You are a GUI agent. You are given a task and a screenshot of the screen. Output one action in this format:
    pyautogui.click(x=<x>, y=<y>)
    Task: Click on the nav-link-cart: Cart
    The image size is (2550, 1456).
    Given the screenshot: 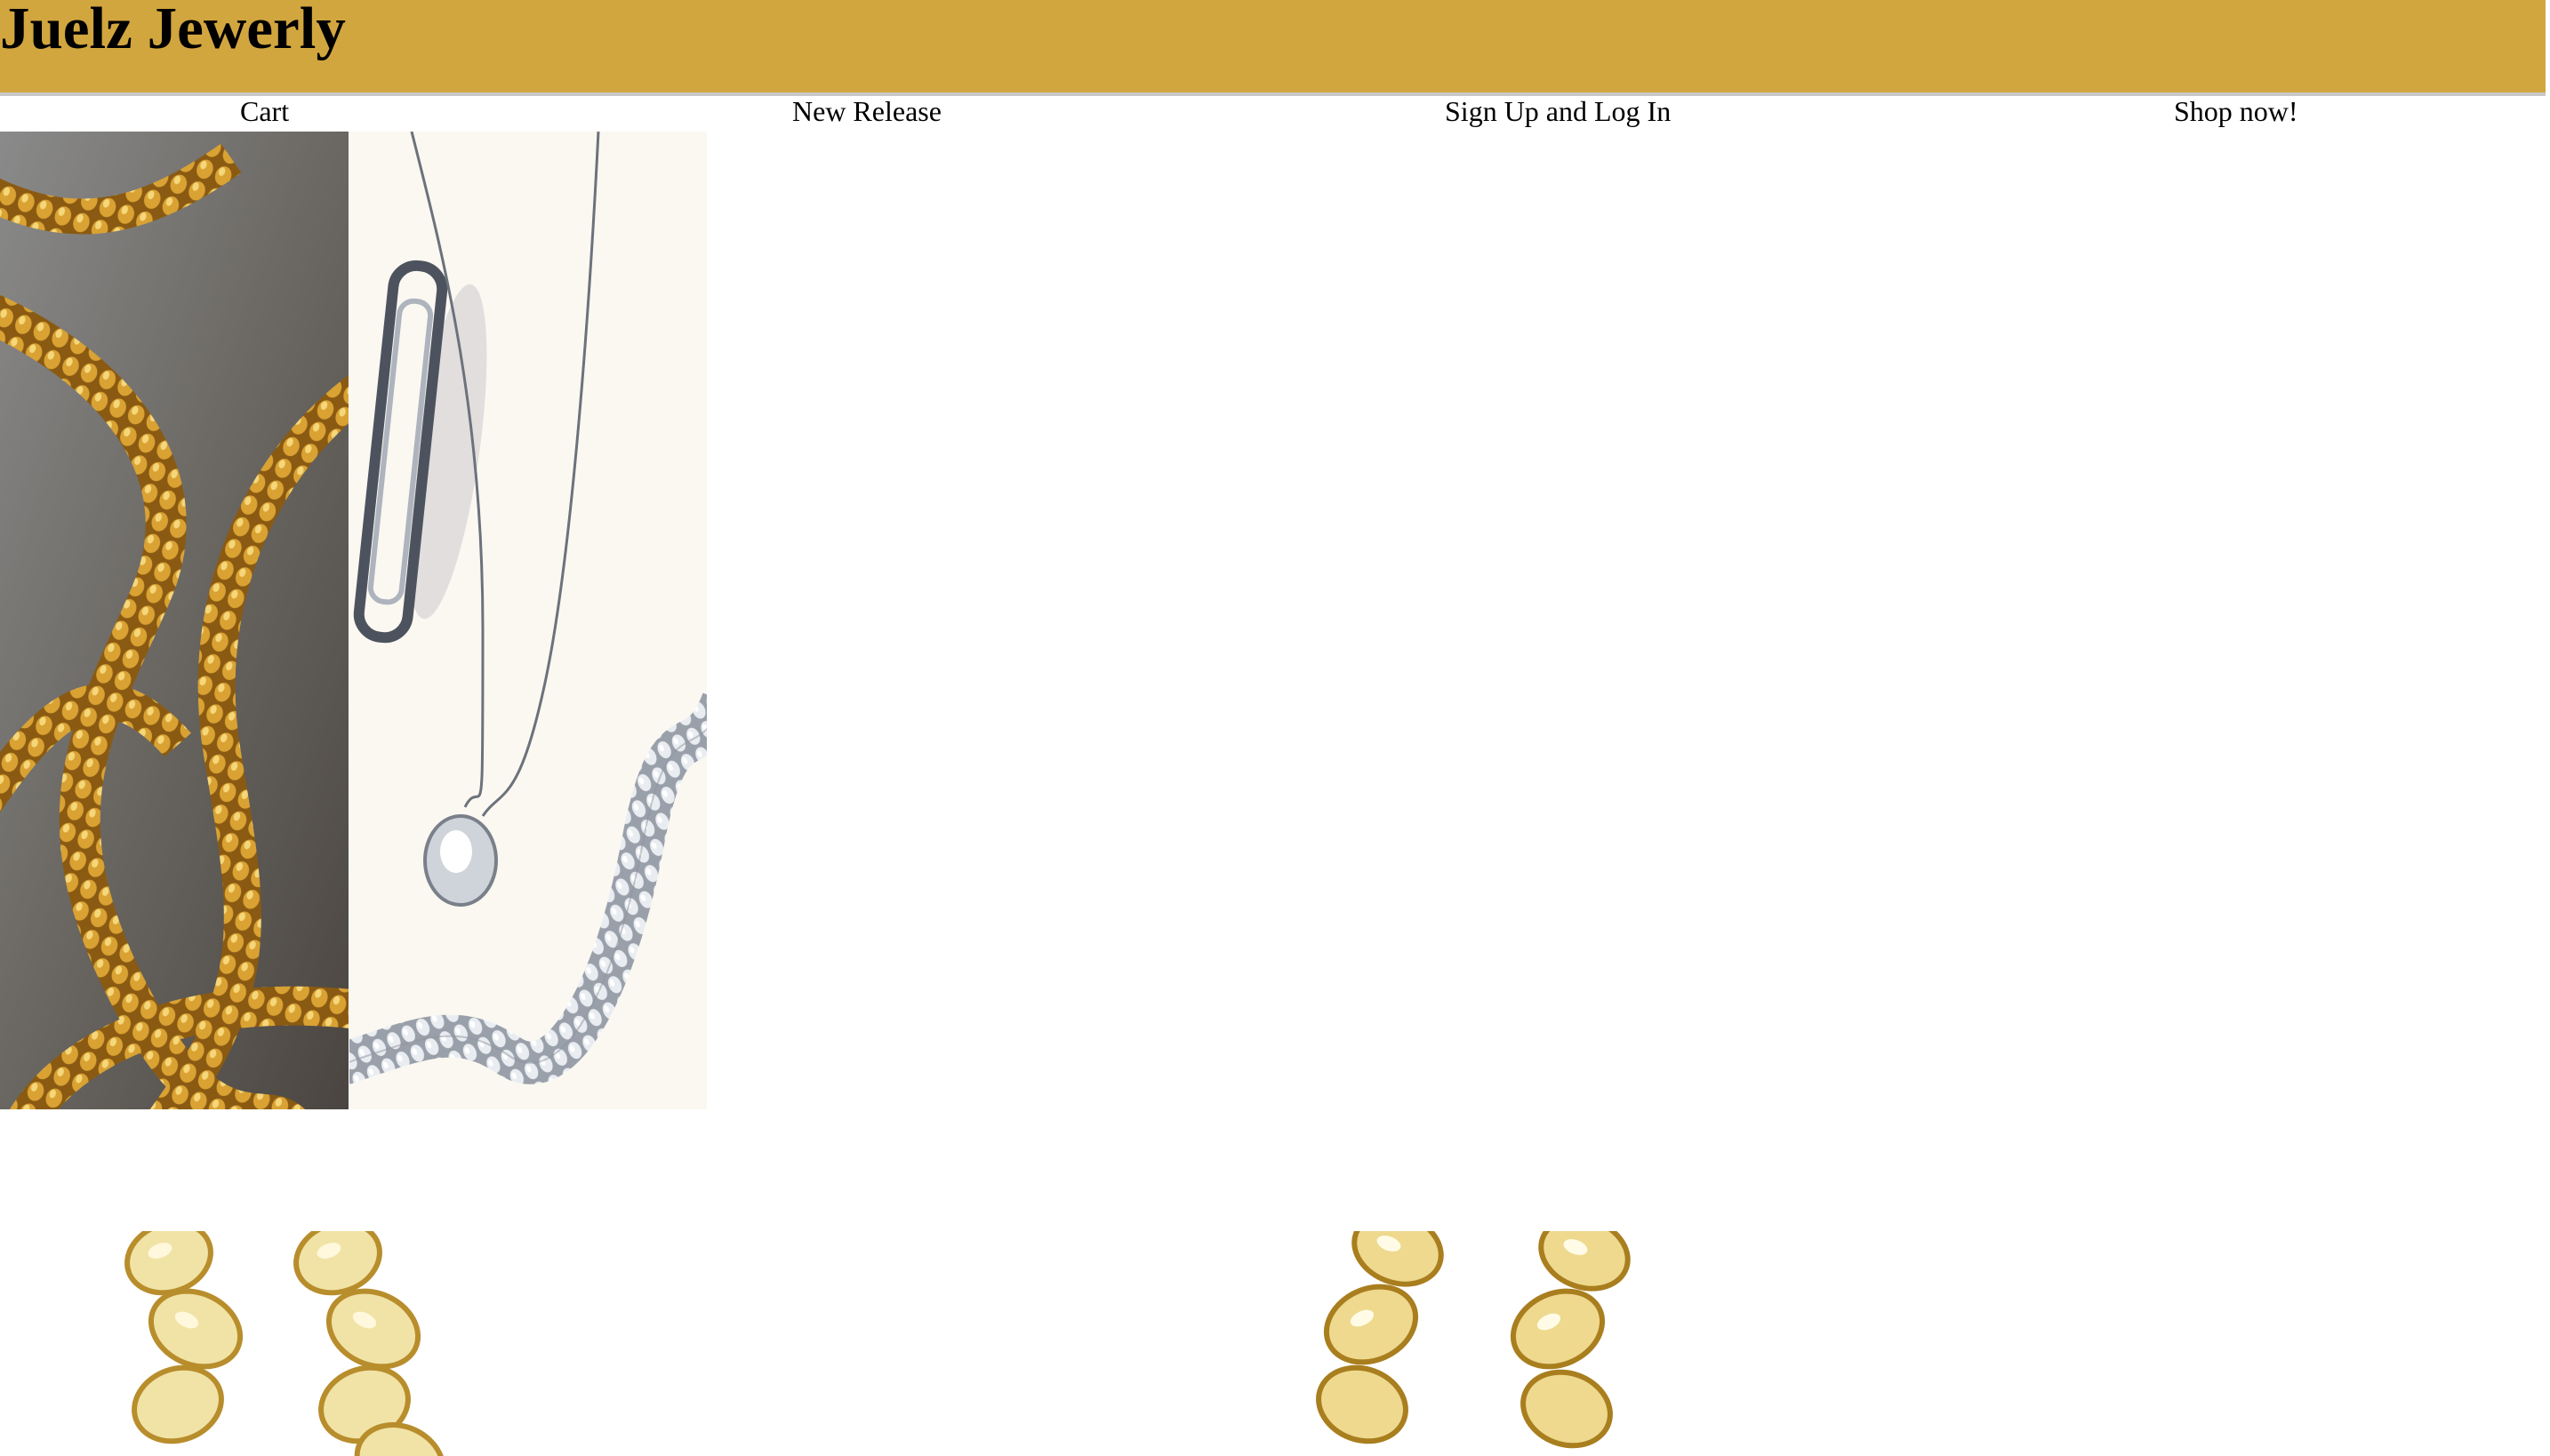 What is the action you would take?
    pyautogui.click(x=264, y=111)
    